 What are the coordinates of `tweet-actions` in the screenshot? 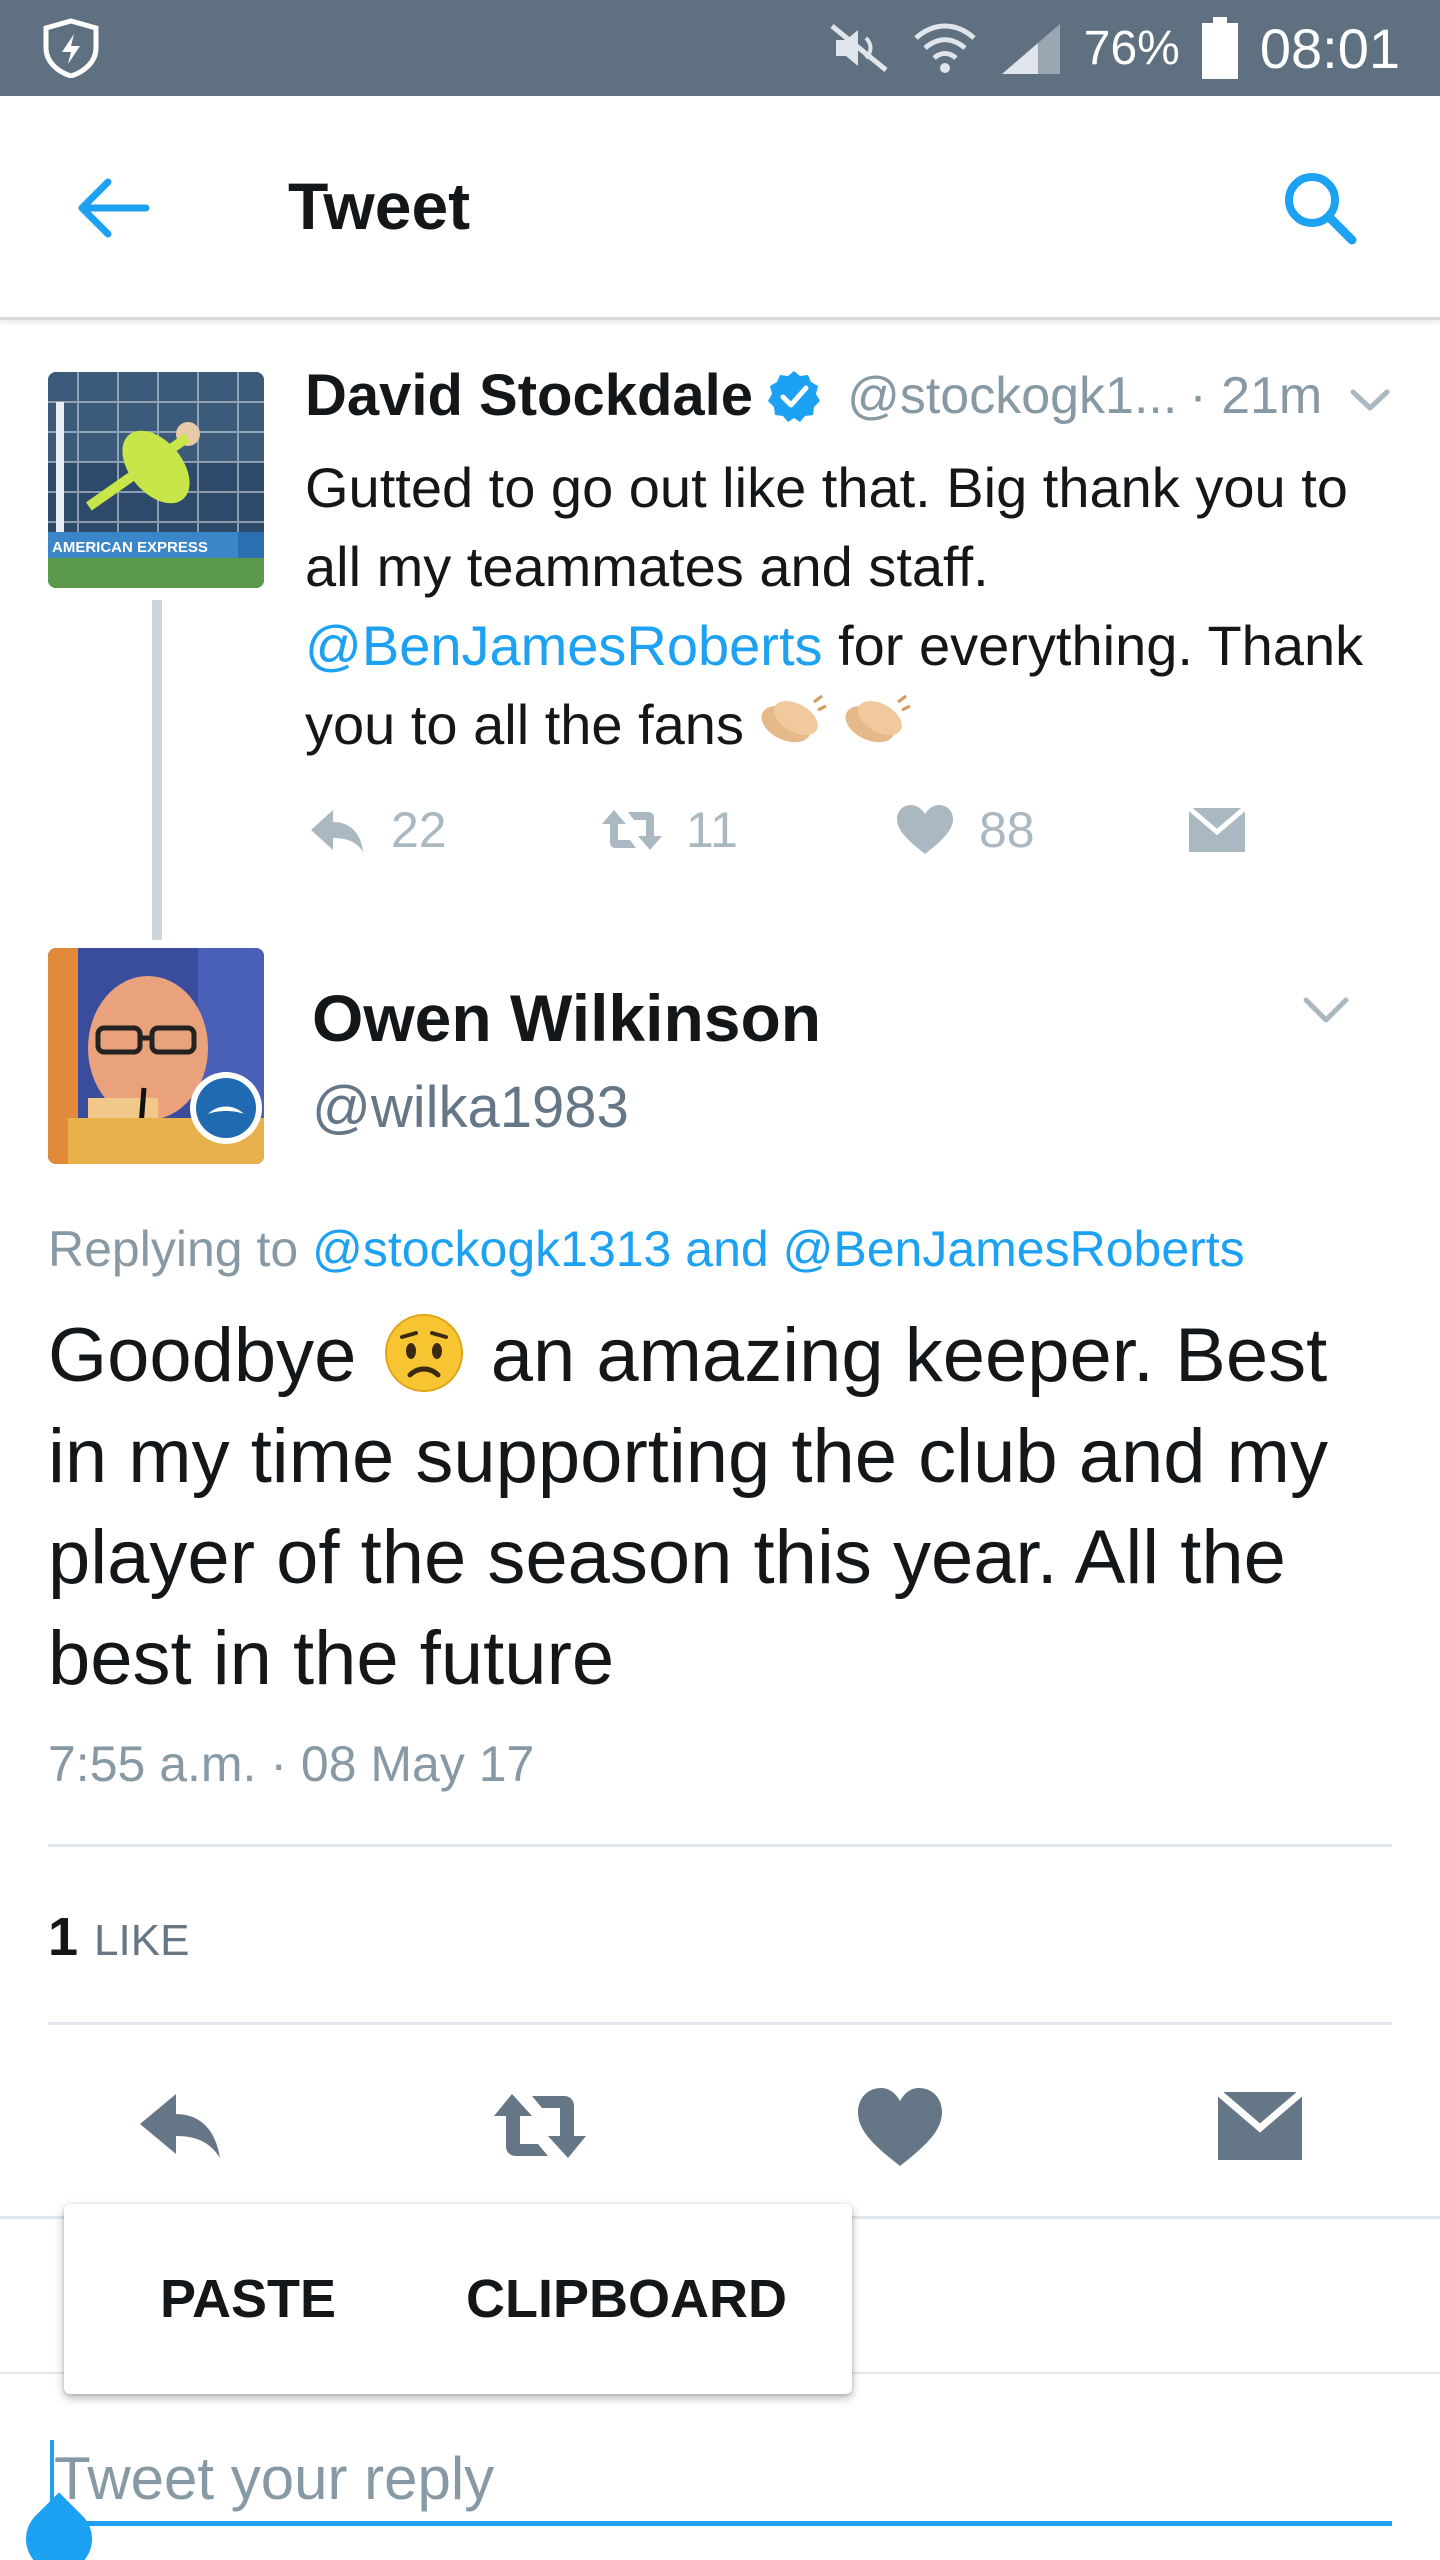 It's located at (720, 2126).